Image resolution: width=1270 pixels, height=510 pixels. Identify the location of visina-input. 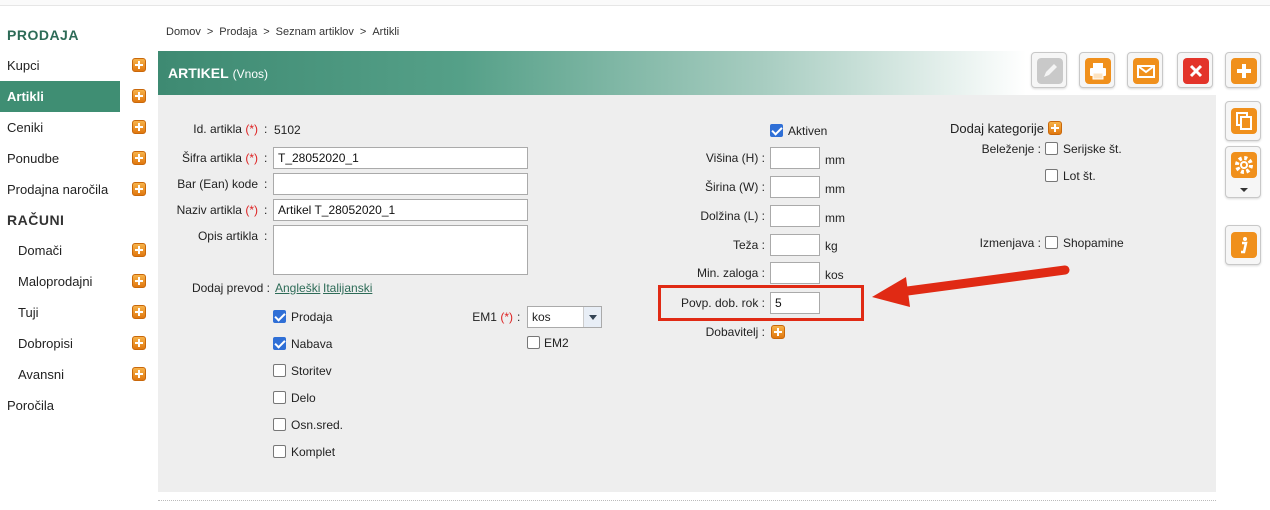
(795, 158).